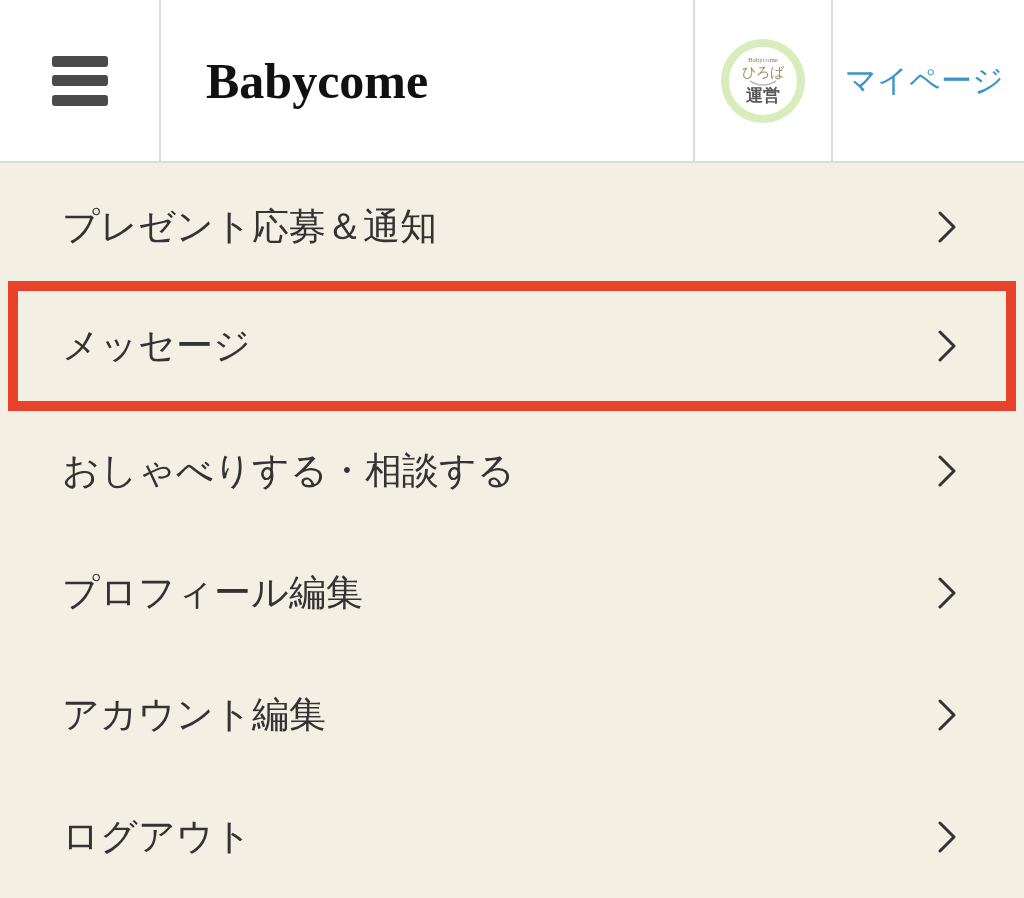 The width and height of the screenshot is (1024, 898). Describe the element at coordinates (79, 80) in the screenshot. I see `menu-icon` at that location.